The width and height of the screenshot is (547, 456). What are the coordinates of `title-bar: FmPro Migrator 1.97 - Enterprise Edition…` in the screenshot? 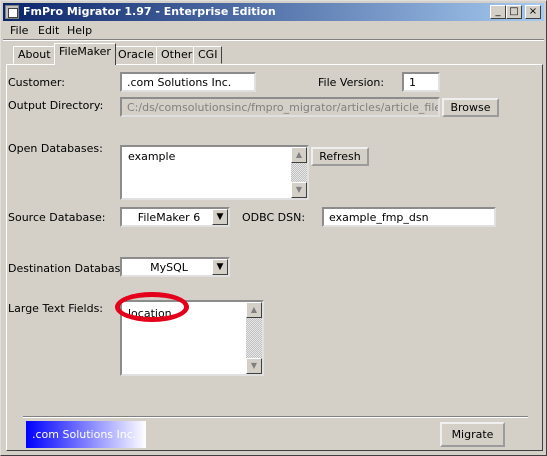 It's located at (273, 12).